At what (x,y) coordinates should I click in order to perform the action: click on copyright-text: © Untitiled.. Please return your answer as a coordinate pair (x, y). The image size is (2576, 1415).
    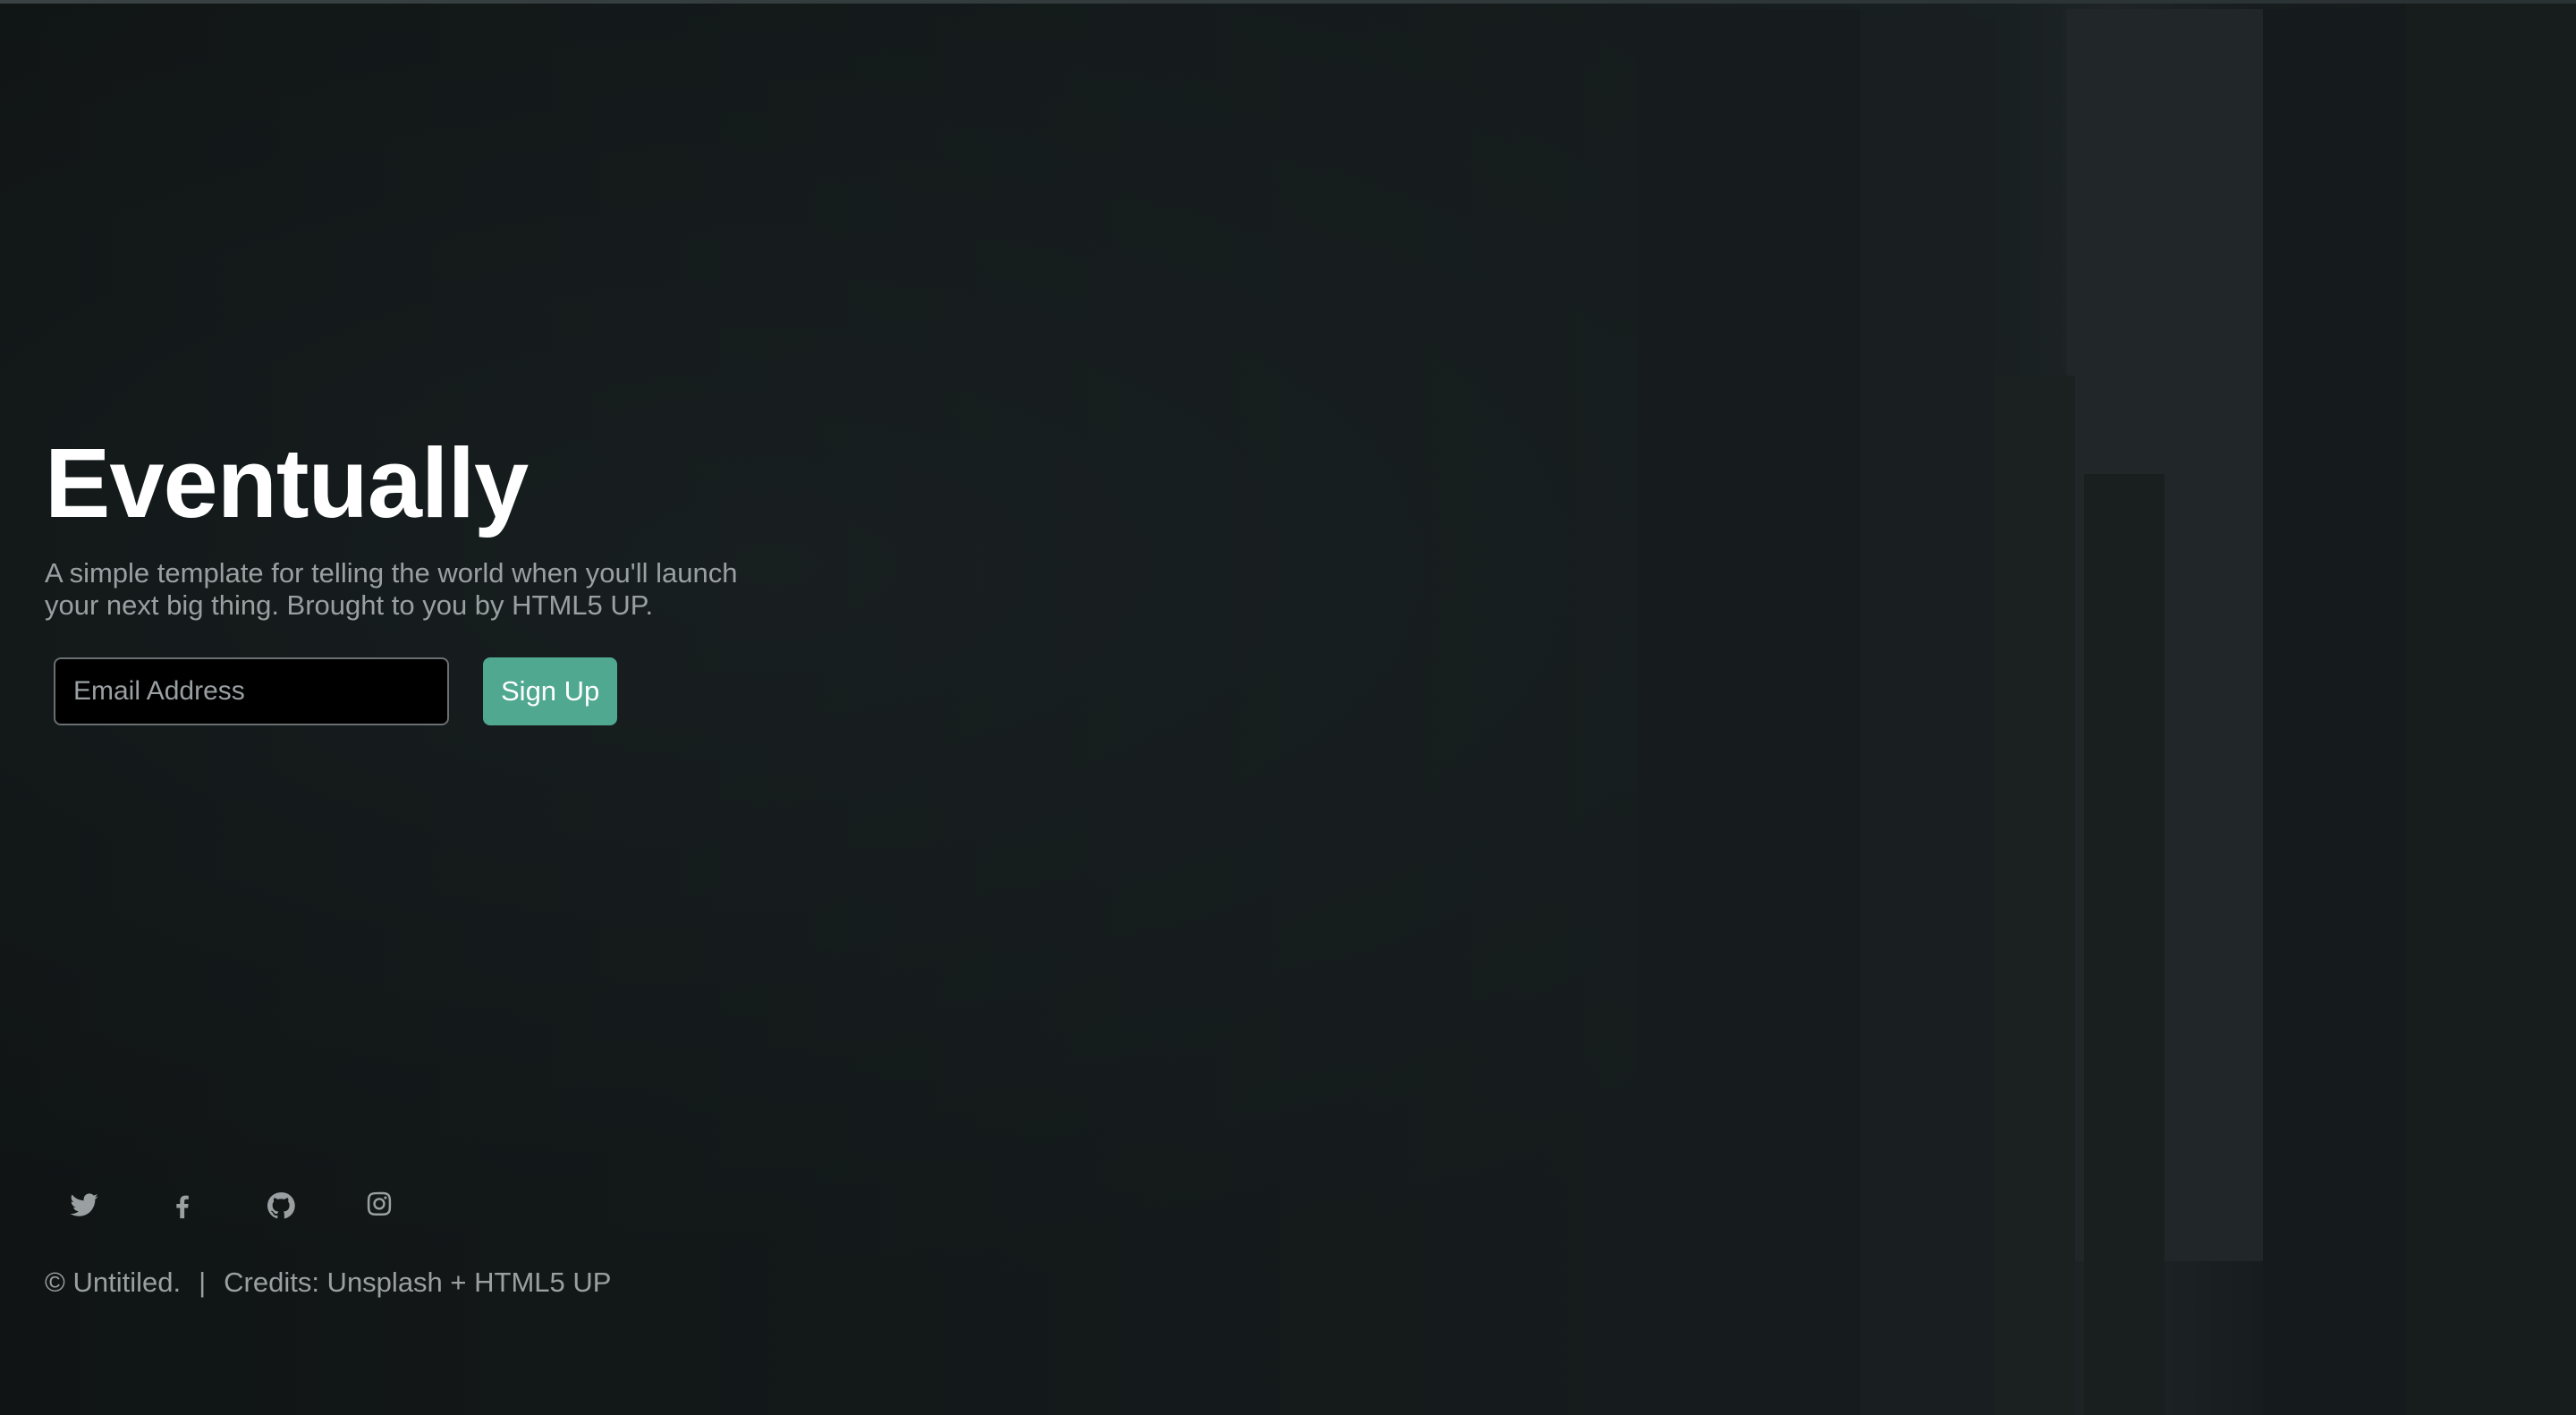
    Looking at the image, I should click on (113, 1282).